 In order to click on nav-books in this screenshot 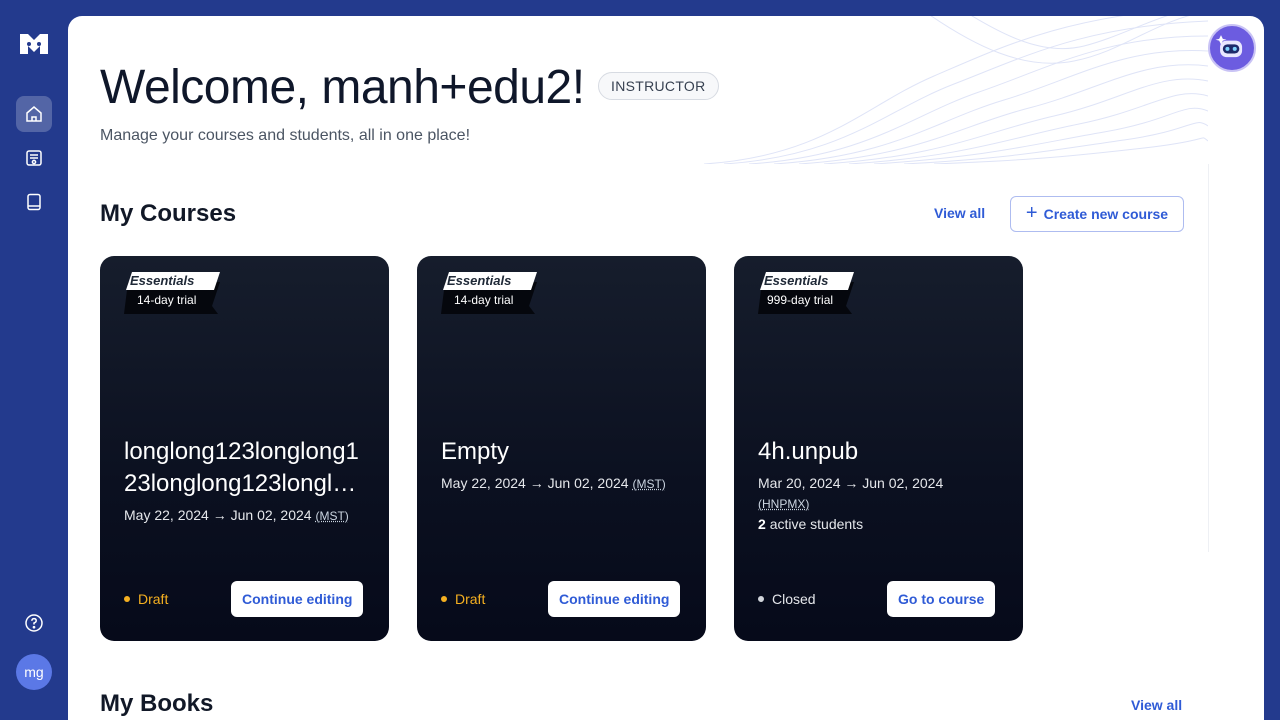, I will do `click(34, 202)`.